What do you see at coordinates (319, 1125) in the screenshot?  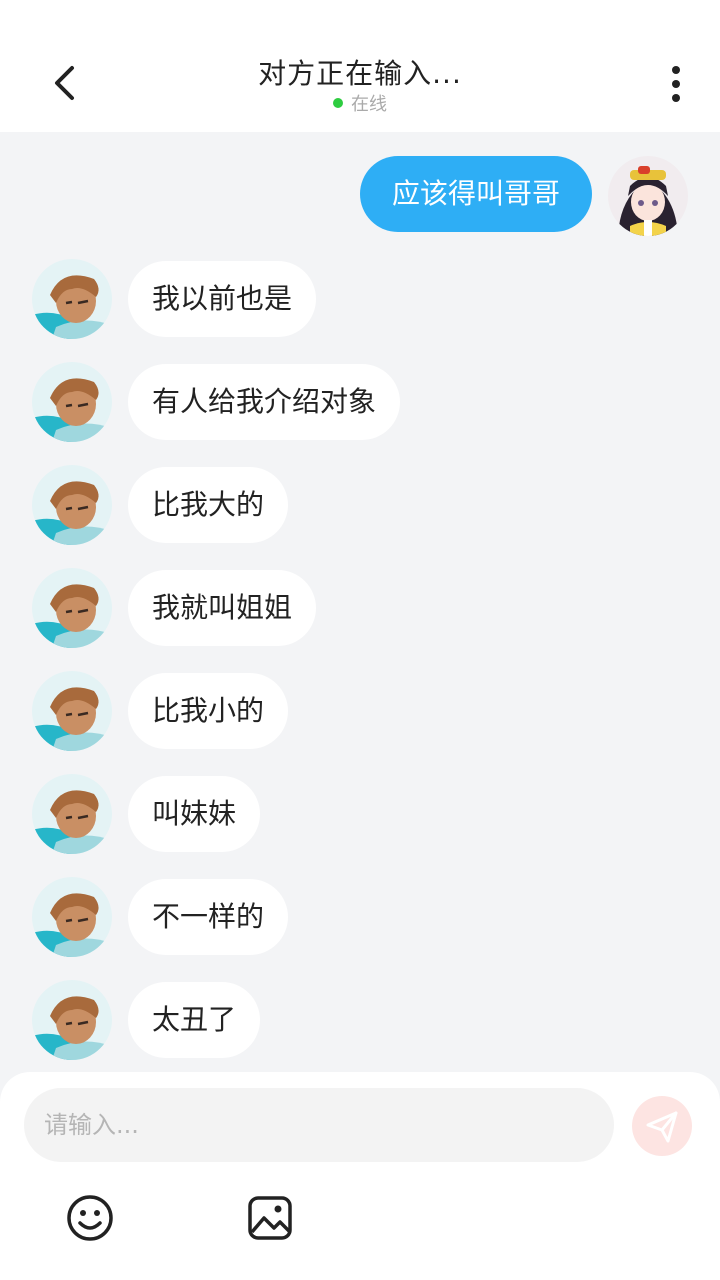 I see `message-input` at bounding box center [319, 1125].